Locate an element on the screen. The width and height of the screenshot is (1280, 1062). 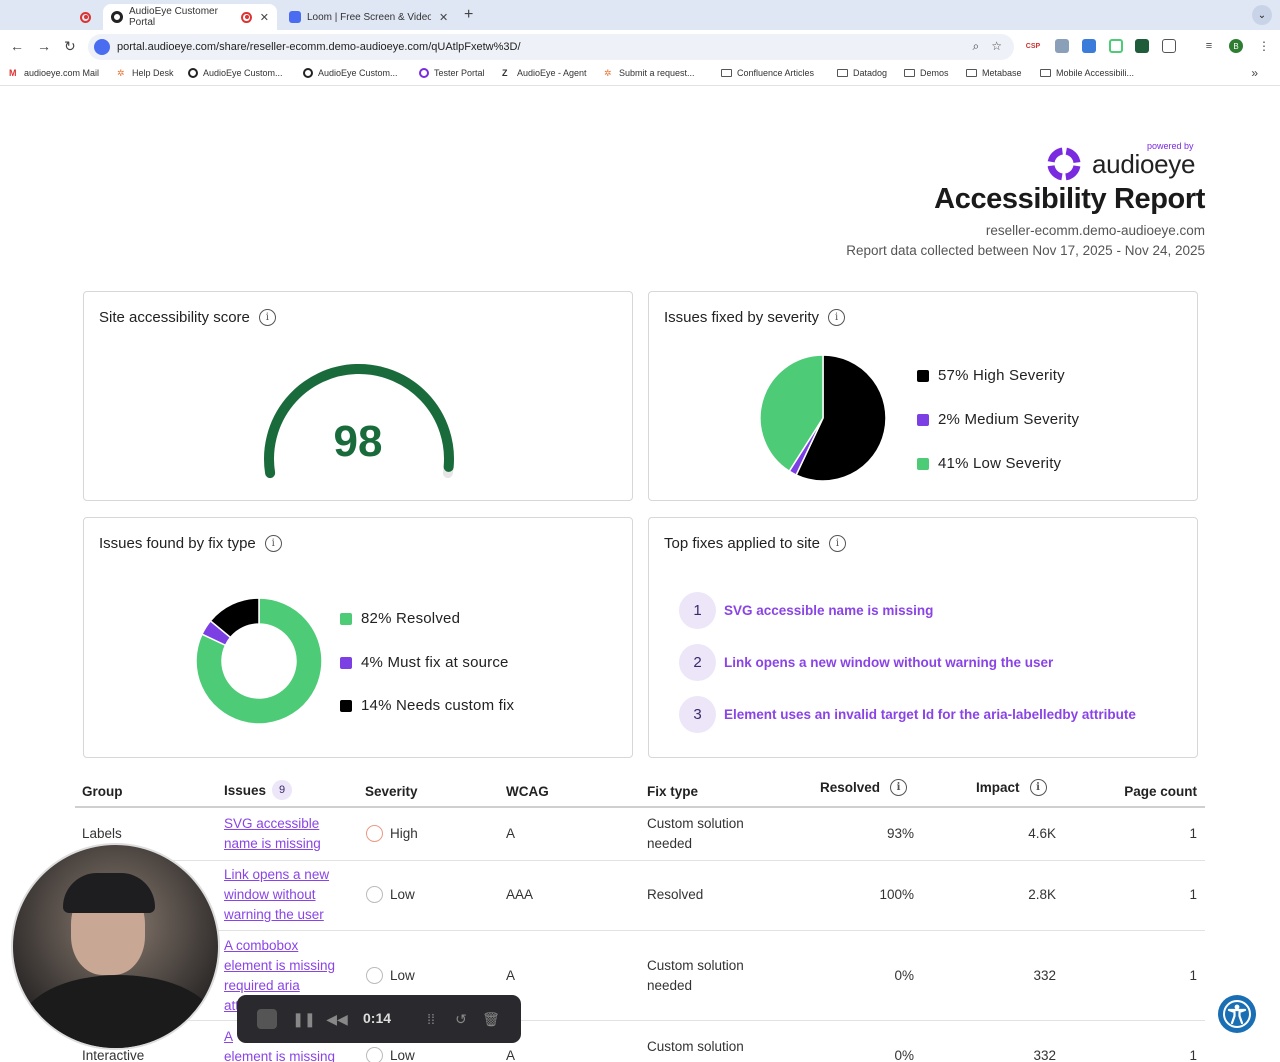
restart-icon: ↺ is located at coordinates (461, 1019).